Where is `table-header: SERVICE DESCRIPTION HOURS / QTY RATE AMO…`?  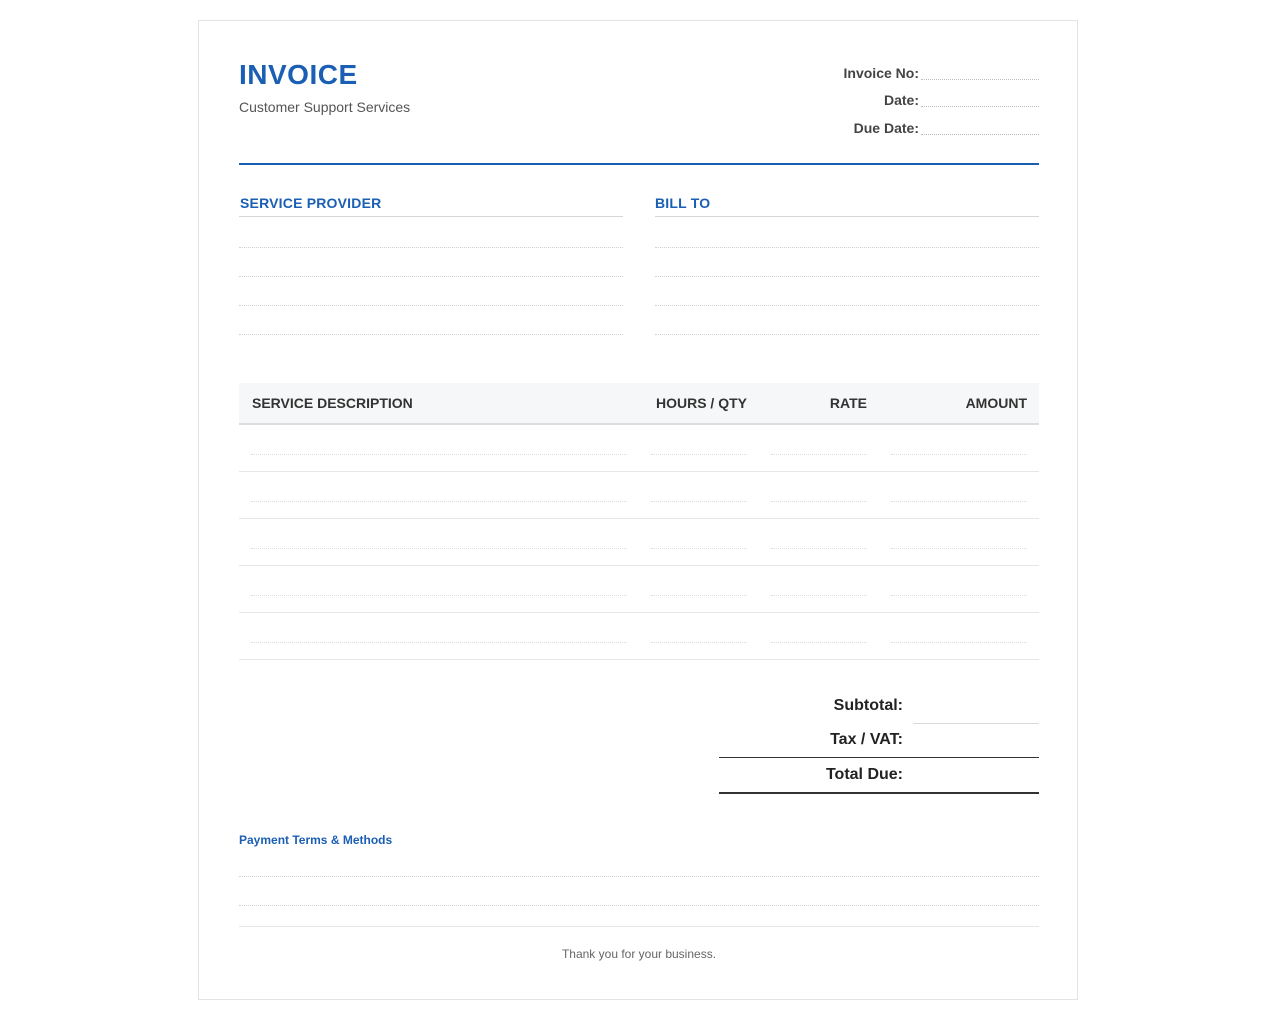
table-header: SERVICE DESCRIPTION HOURS / QTY RATE AMO… is located at coordinates (639, 404).